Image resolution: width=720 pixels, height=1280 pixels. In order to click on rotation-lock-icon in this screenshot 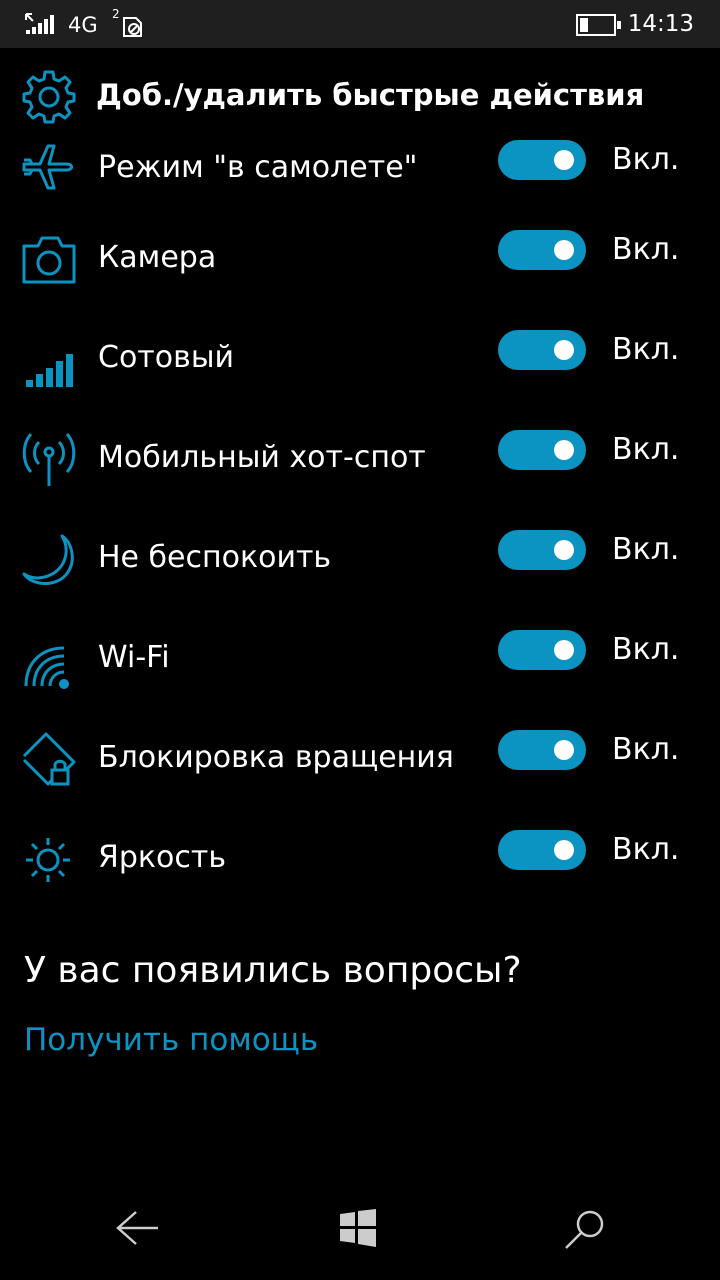, I will do `click(50, 758)`.